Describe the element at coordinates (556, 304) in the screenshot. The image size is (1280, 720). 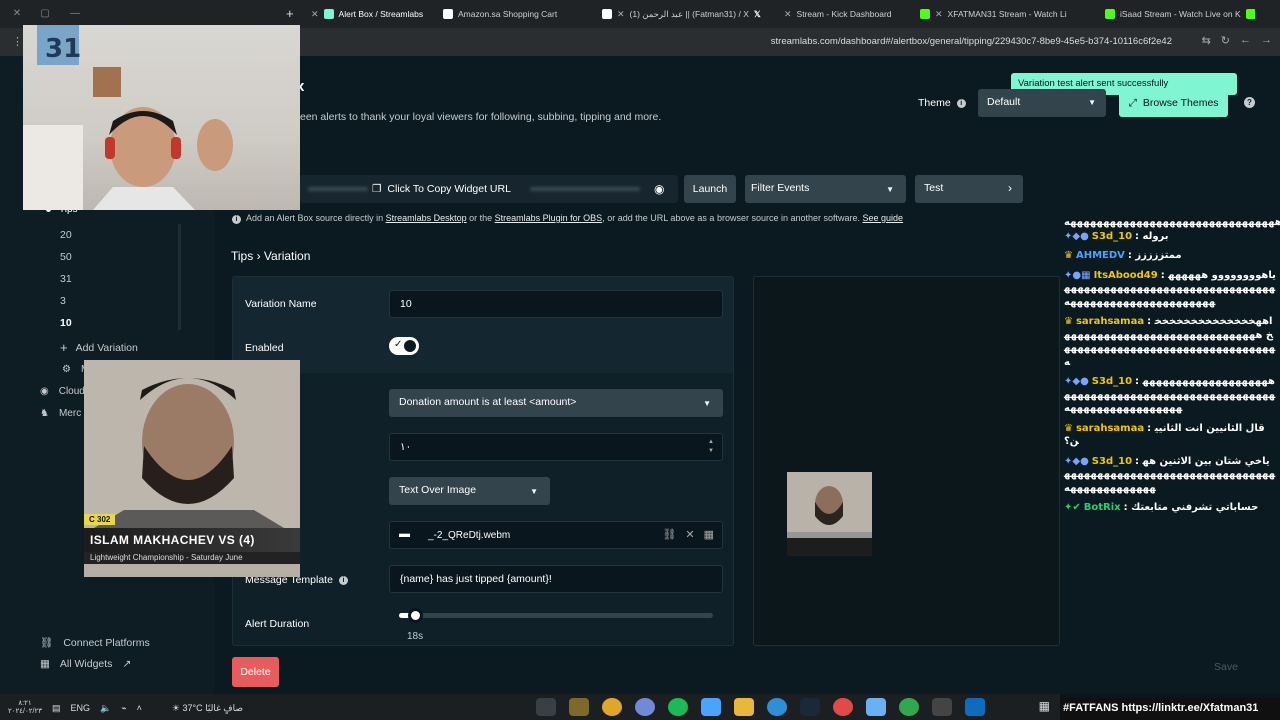
I see `variation-name-input: 10` at that location.